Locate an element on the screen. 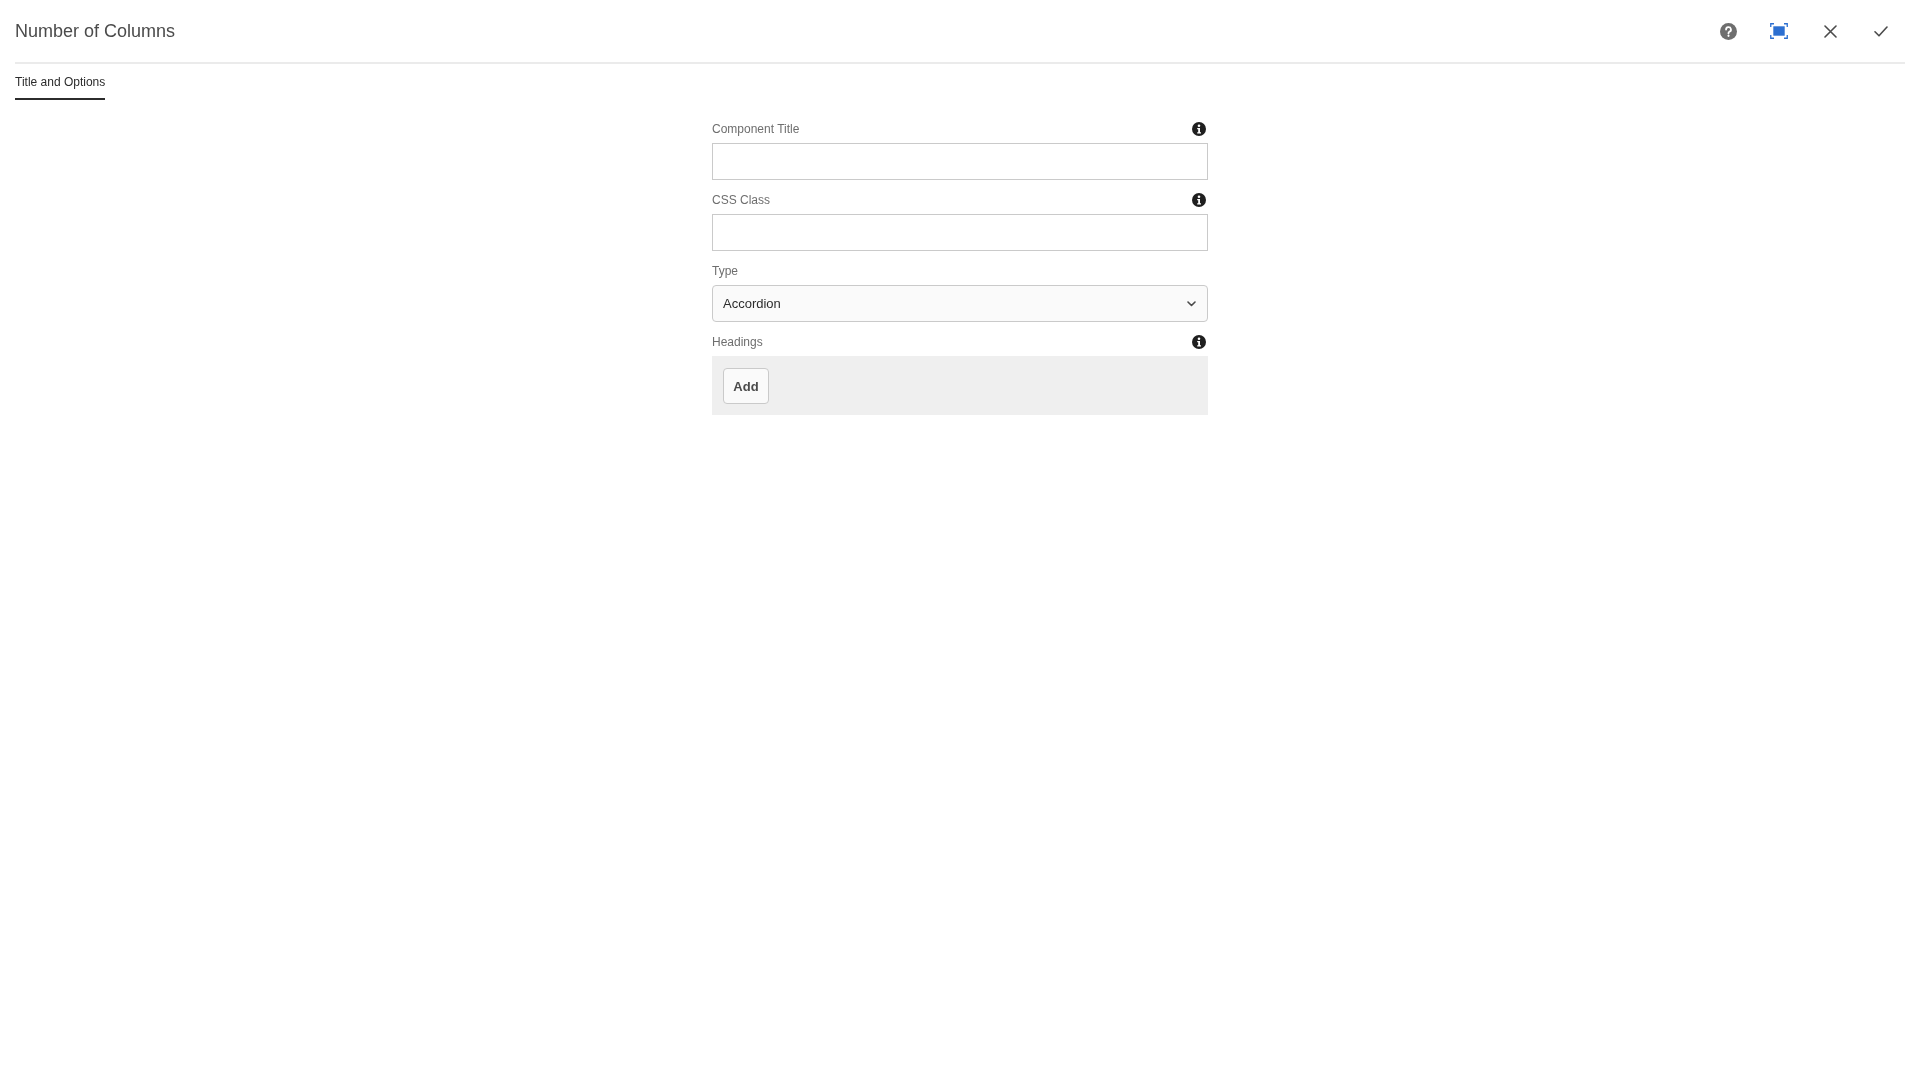  close-icon is located at coordinates (1830, 31).